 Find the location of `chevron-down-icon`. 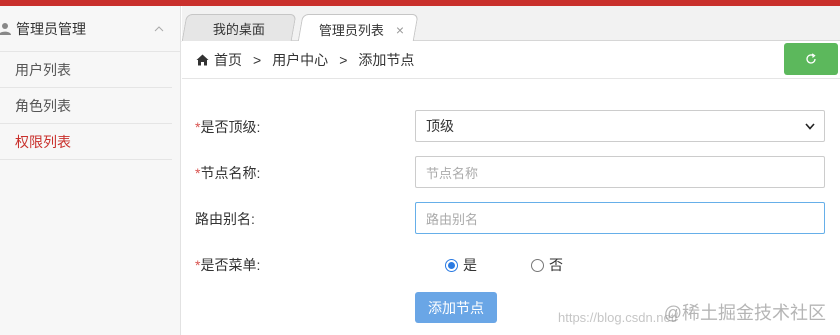

chevron-down-icon is located at coordinates (810, 126).